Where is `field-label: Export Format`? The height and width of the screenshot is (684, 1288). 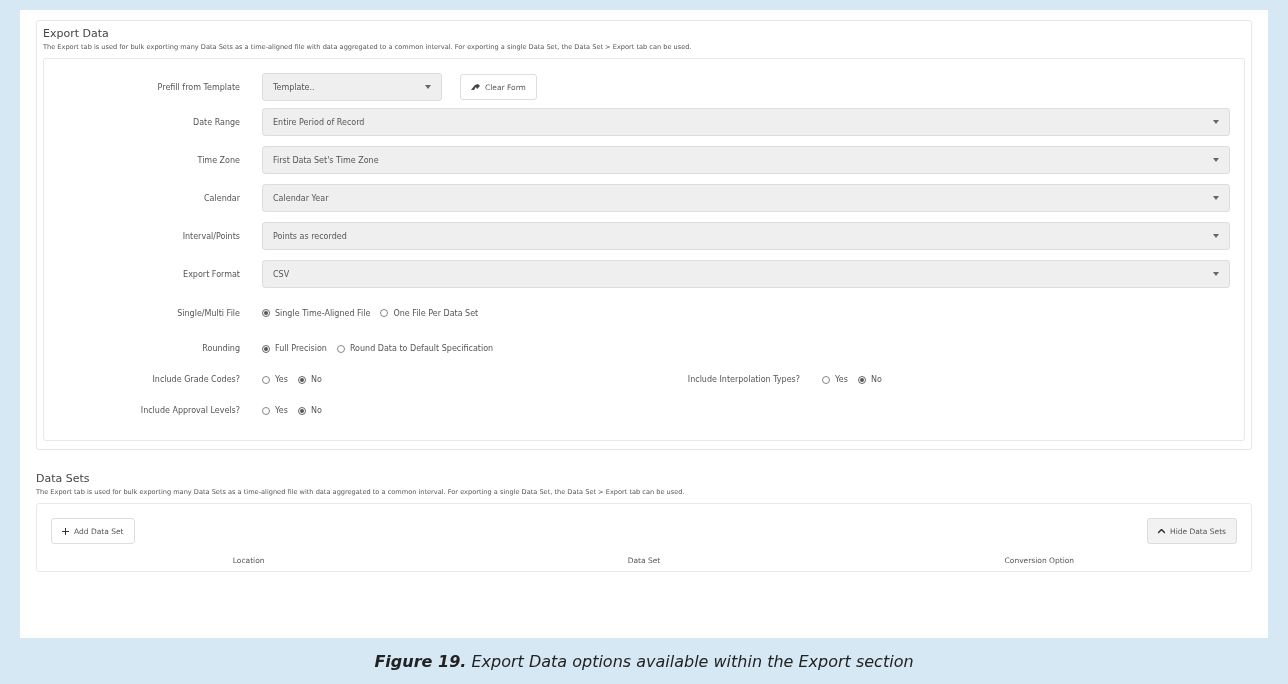 field-label: Export Format is located at coordinates (211, 274).